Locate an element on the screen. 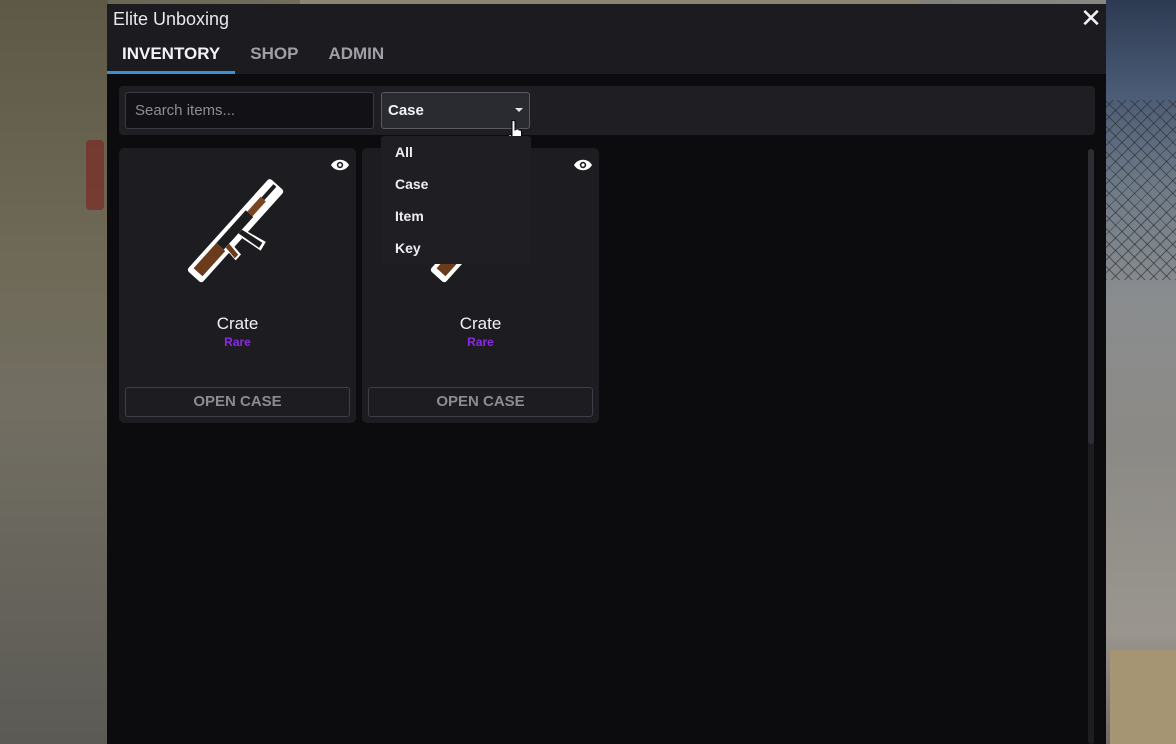  item-card: Crate Rare OPEN CASE is located at coordinates (237, 285).